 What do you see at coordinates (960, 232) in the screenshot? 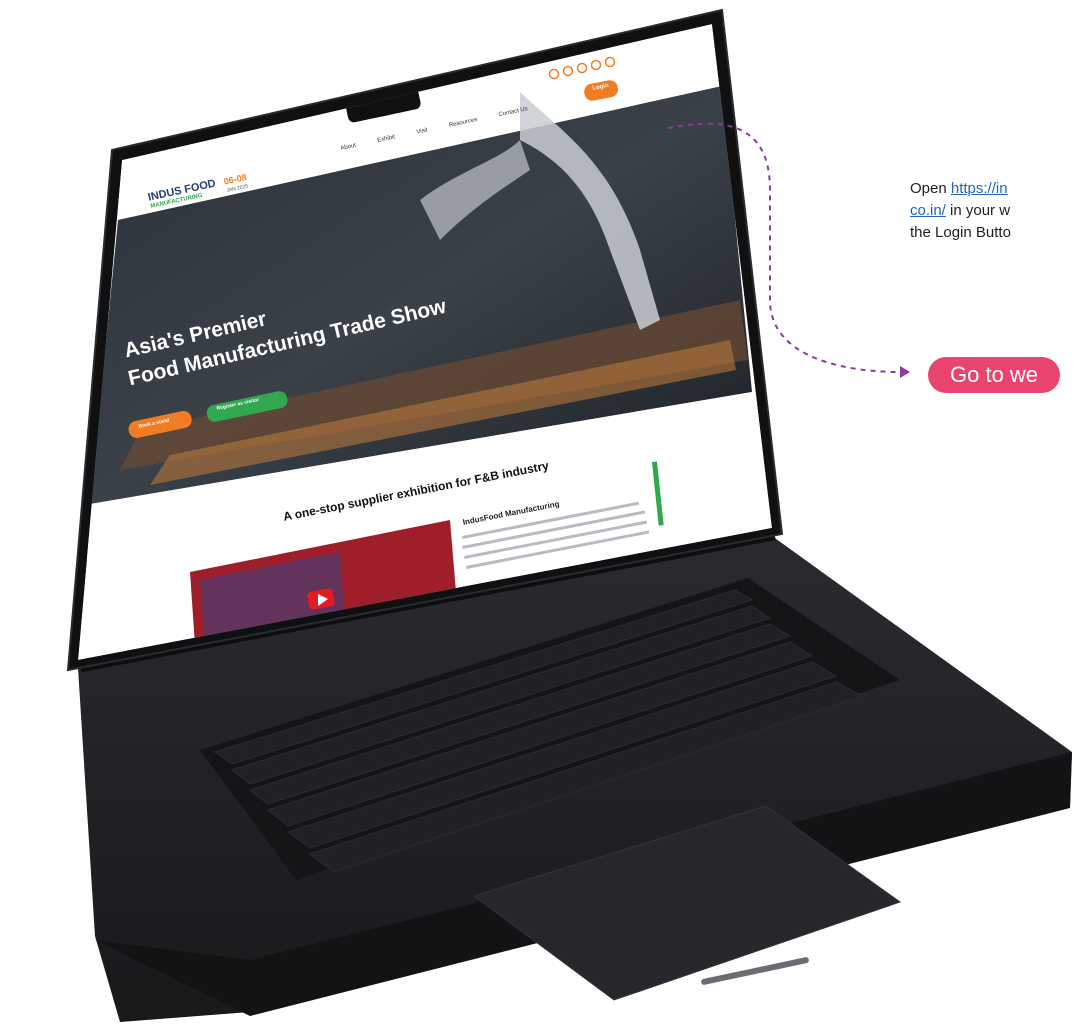
I see `instruction-line3: the Login Butto` at bounding box center [960, 232].